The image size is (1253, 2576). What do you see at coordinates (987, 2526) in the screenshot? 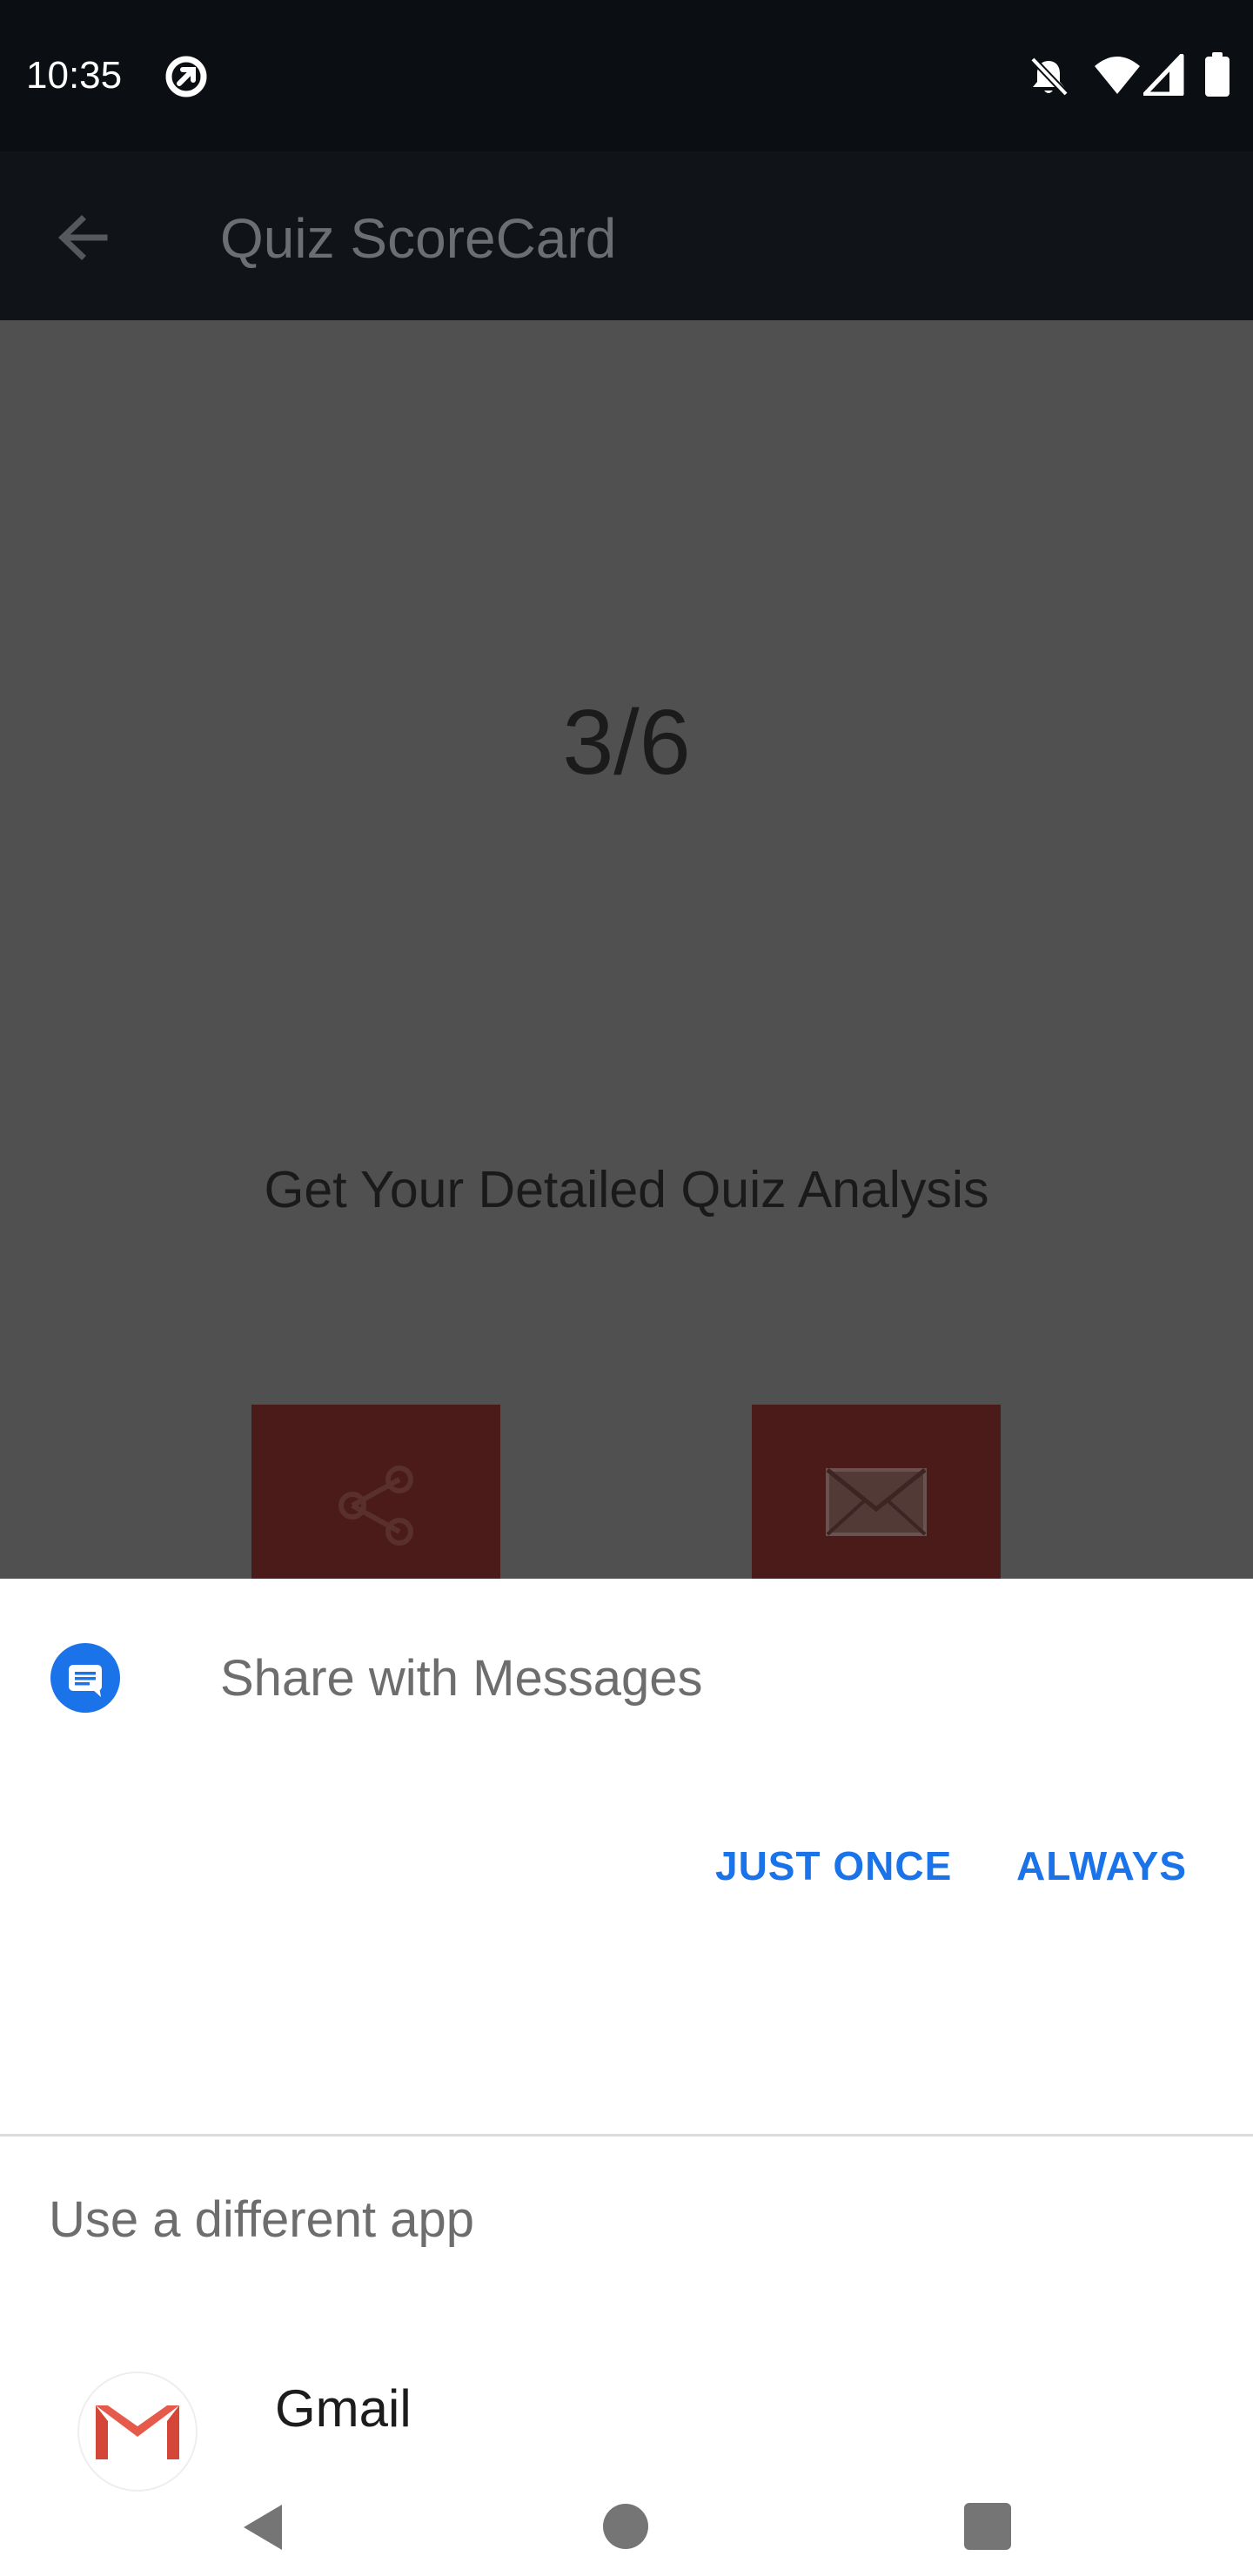
I see `nav-recents-icon` at bounding box center [987, 2526].